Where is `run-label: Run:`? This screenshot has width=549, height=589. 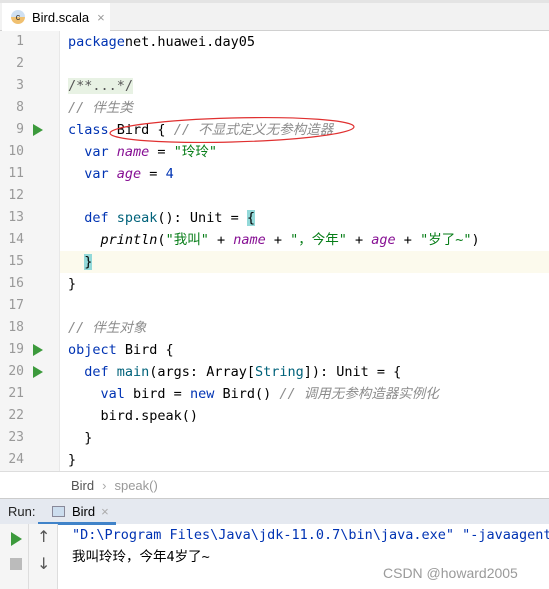 run-label: Run: is located at coordinates (22, 511).